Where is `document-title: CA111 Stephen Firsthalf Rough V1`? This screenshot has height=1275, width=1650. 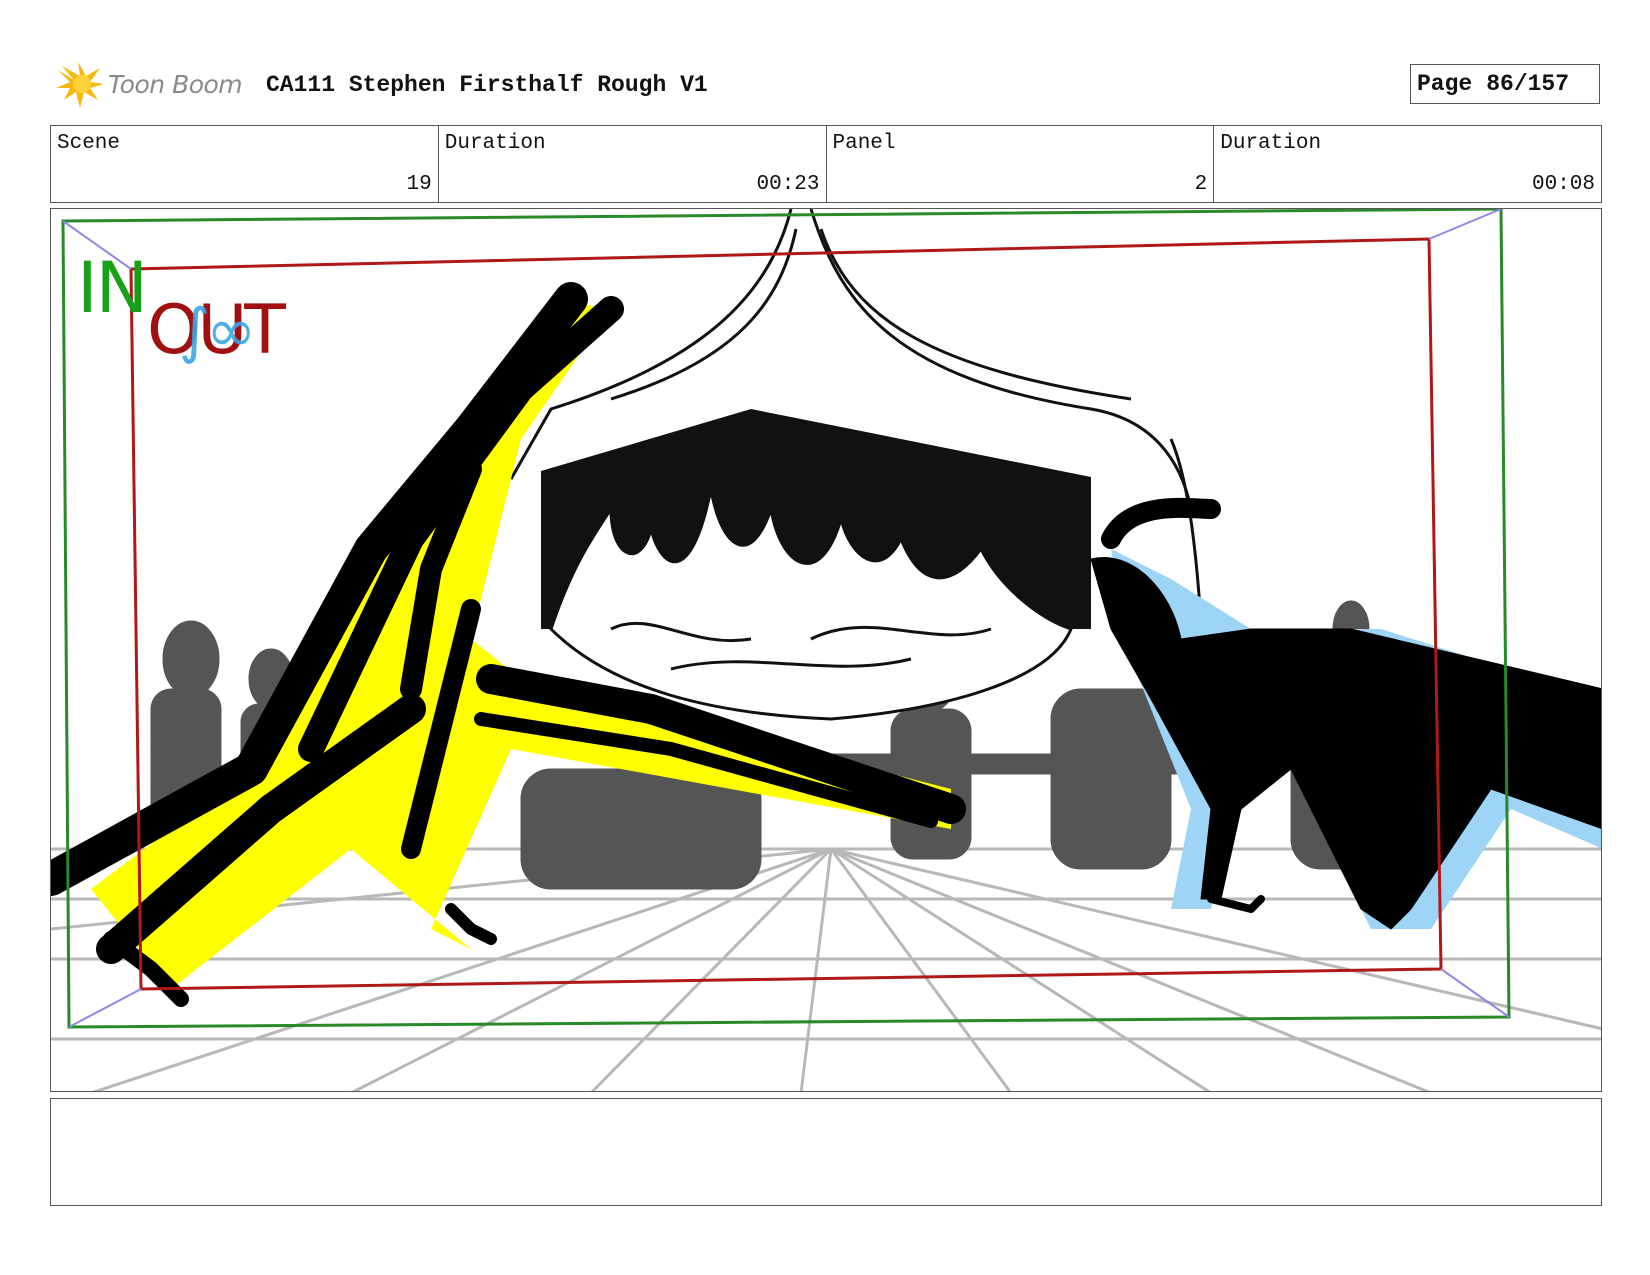 document-title: CA111 Stephen Firsthalf Rough V1 is located at coordinates (487, 85).